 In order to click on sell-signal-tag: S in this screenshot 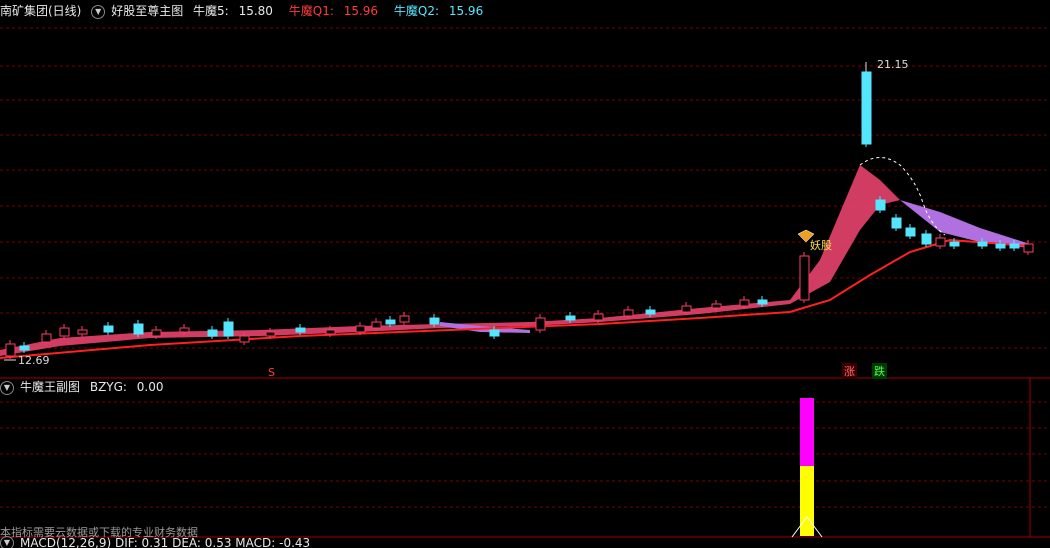, I will do `click(271, 372)`.